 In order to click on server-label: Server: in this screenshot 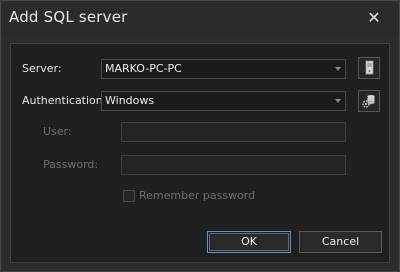, I will do `click(42, 68)`.